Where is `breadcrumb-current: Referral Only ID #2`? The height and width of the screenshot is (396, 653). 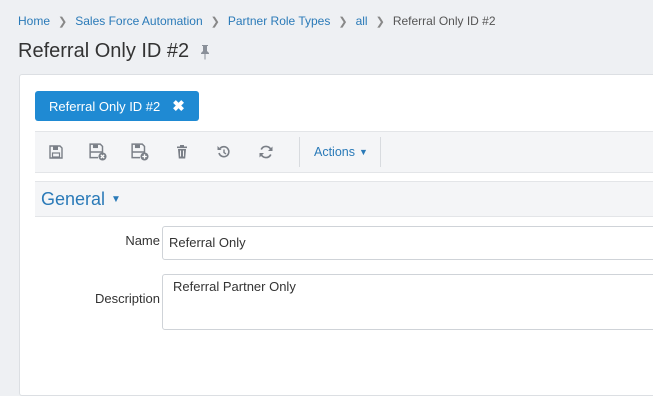 breadcrumb-current: Referral Only ID #2 is located at coordinates (444, 21).